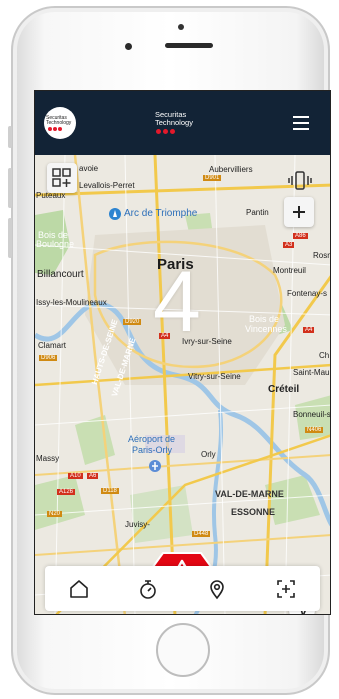  What do you see at coordinates (161, 213) in the screenshot?
I see `map-label-arc: Arc de Triomphe` at bounding box center [161, 213].